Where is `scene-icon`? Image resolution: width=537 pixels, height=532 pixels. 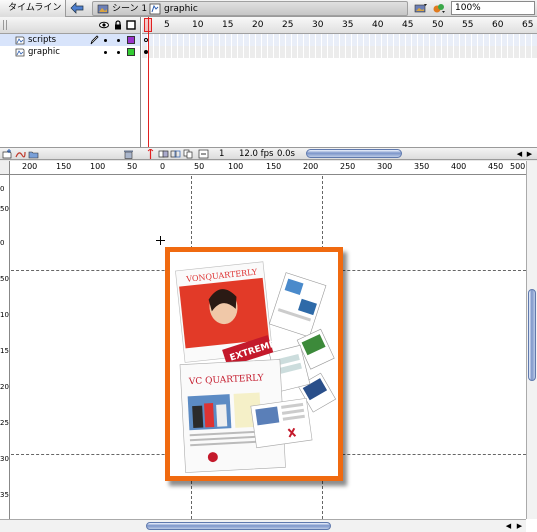 scene-icon is located at coordinates (103, 9).